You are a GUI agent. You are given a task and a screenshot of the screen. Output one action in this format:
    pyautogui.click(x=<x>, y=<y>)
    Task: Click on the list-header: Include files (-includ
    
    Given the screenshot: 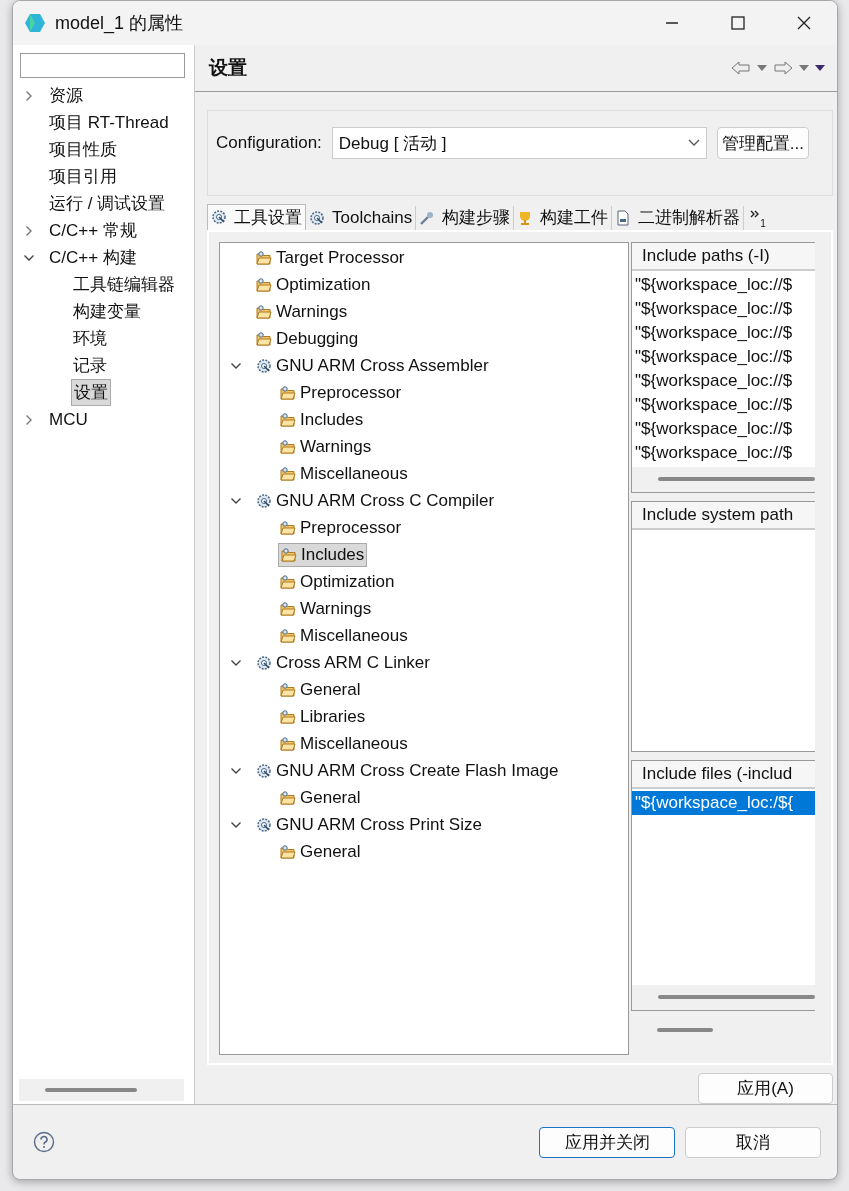 What is the action you would take?
    pyautogui.click(x=723, y=774)
    